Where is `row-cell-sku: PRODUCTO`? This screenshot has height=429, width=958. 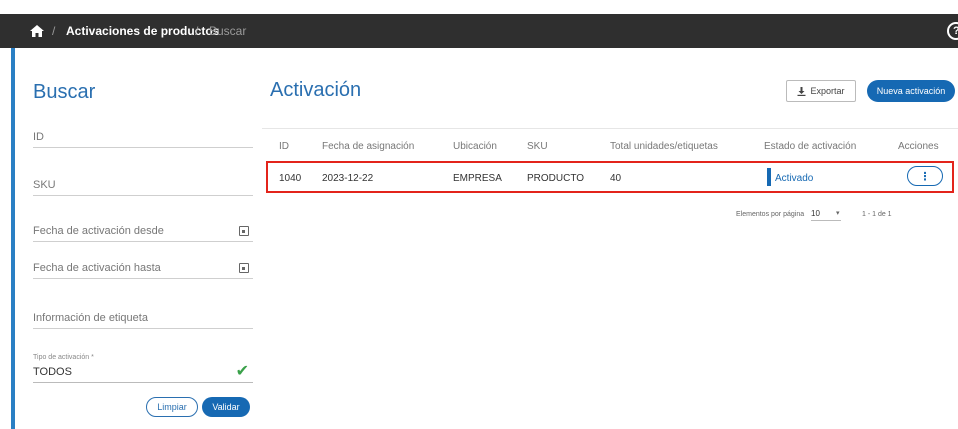 row-cell-sku: PRODUCTO is located at coordinates (556, 178).